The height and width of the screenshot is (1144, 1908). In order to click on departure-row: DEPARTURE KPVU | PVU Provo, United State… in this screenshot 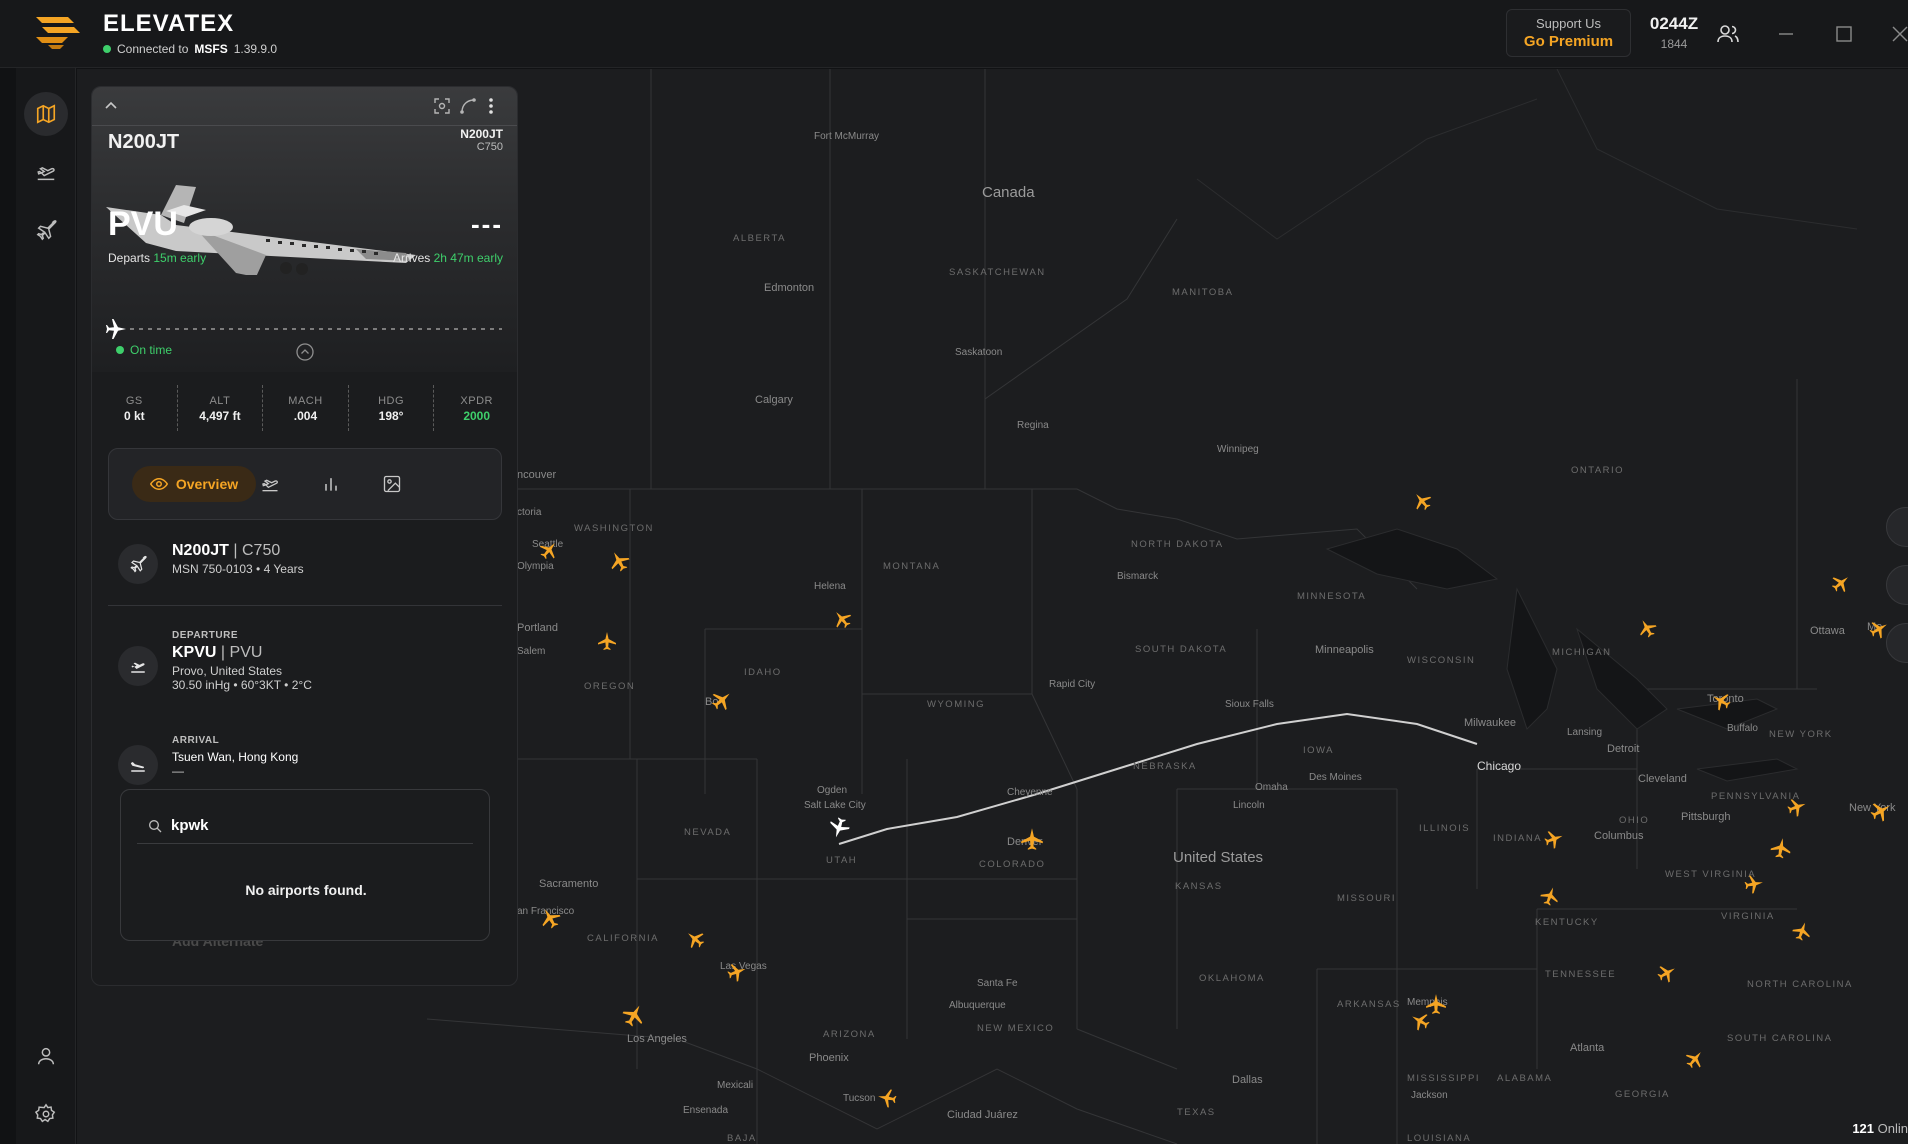, I will do `click(305, 667)`.